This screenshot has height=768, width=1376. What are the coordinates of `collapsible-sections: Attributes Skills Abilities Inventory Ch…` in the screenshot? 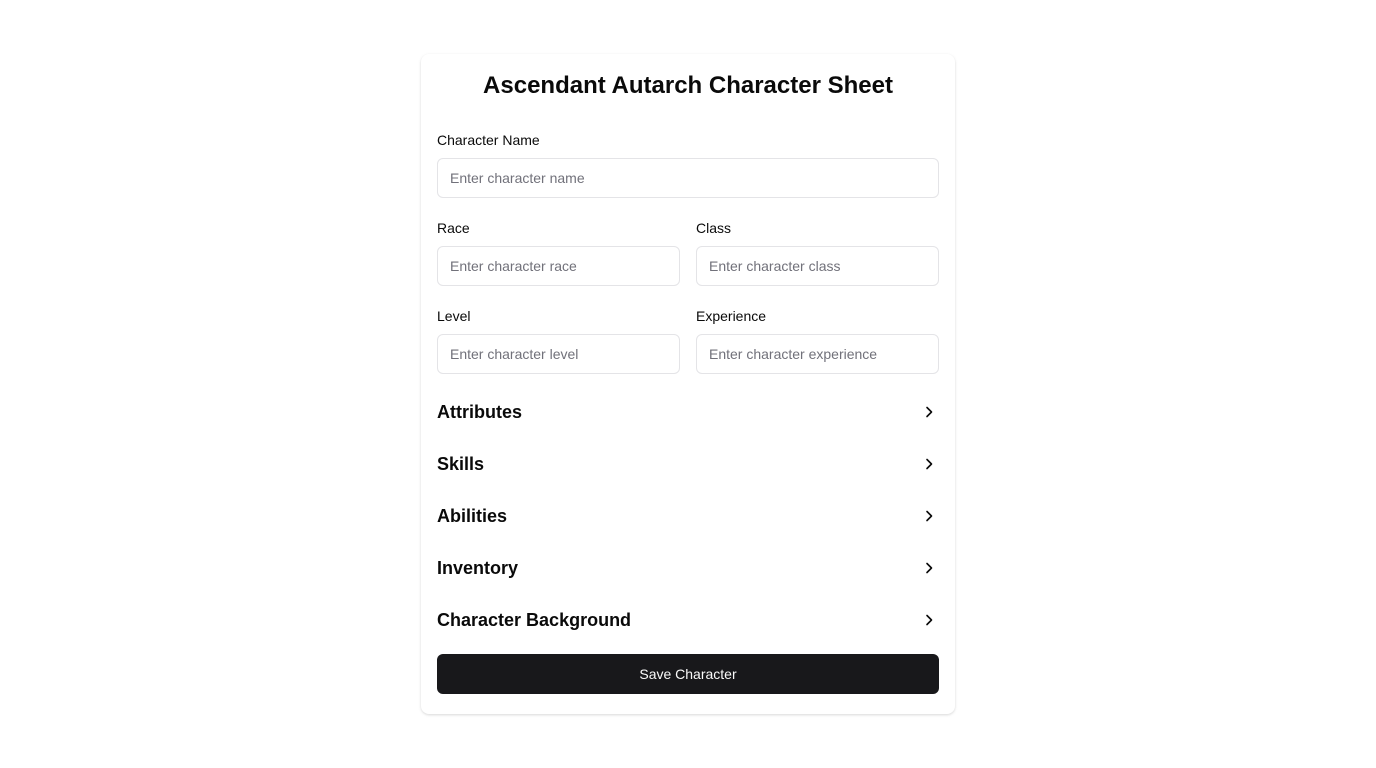 It's located at (688, 516).